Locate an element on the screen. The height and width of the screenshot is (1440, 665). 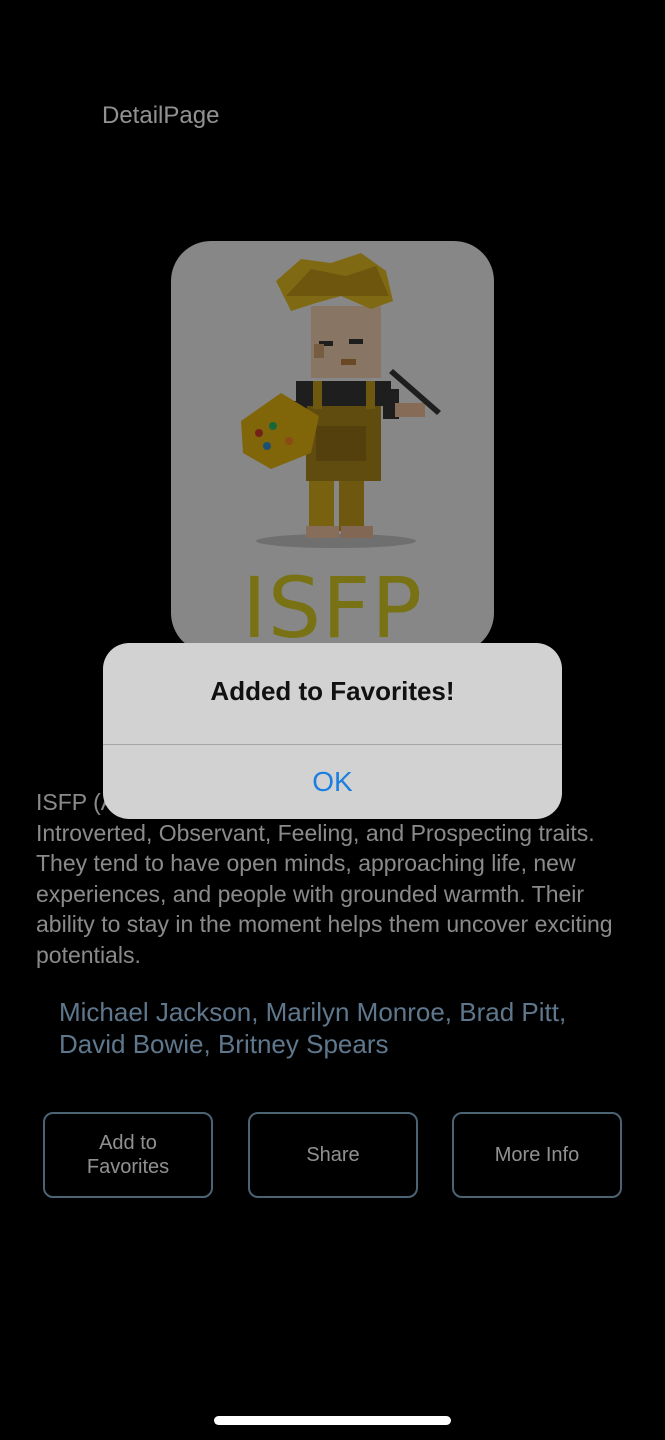
favorites-alert: Added to Favorites! OK is located at coordinates (332, 731).